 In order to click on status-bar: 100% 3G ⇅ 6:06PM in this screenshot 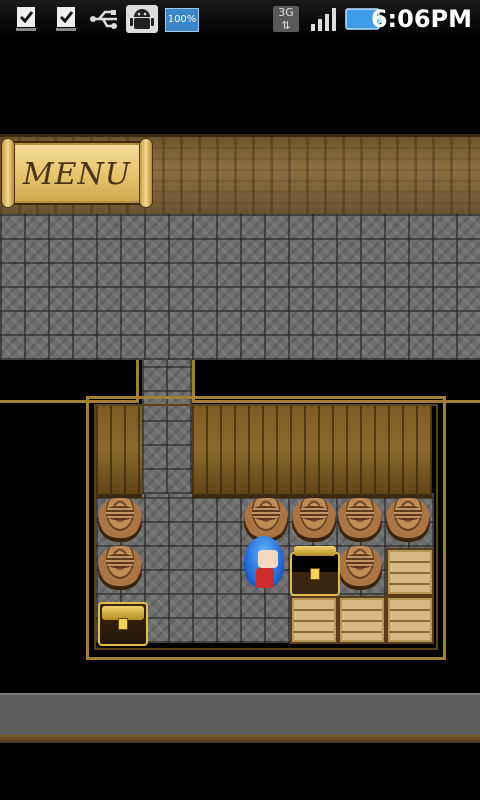, I will do `click(240, 19)`.